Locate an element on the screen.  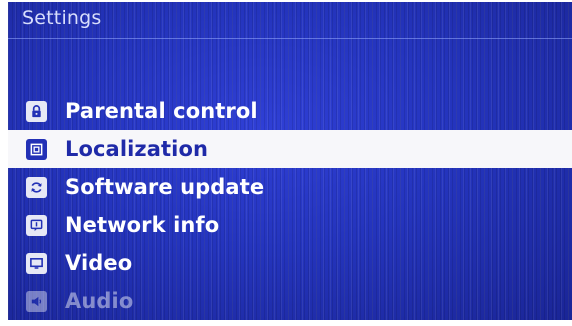
menu-item-label: Localization is located at coordinates (137, 149).